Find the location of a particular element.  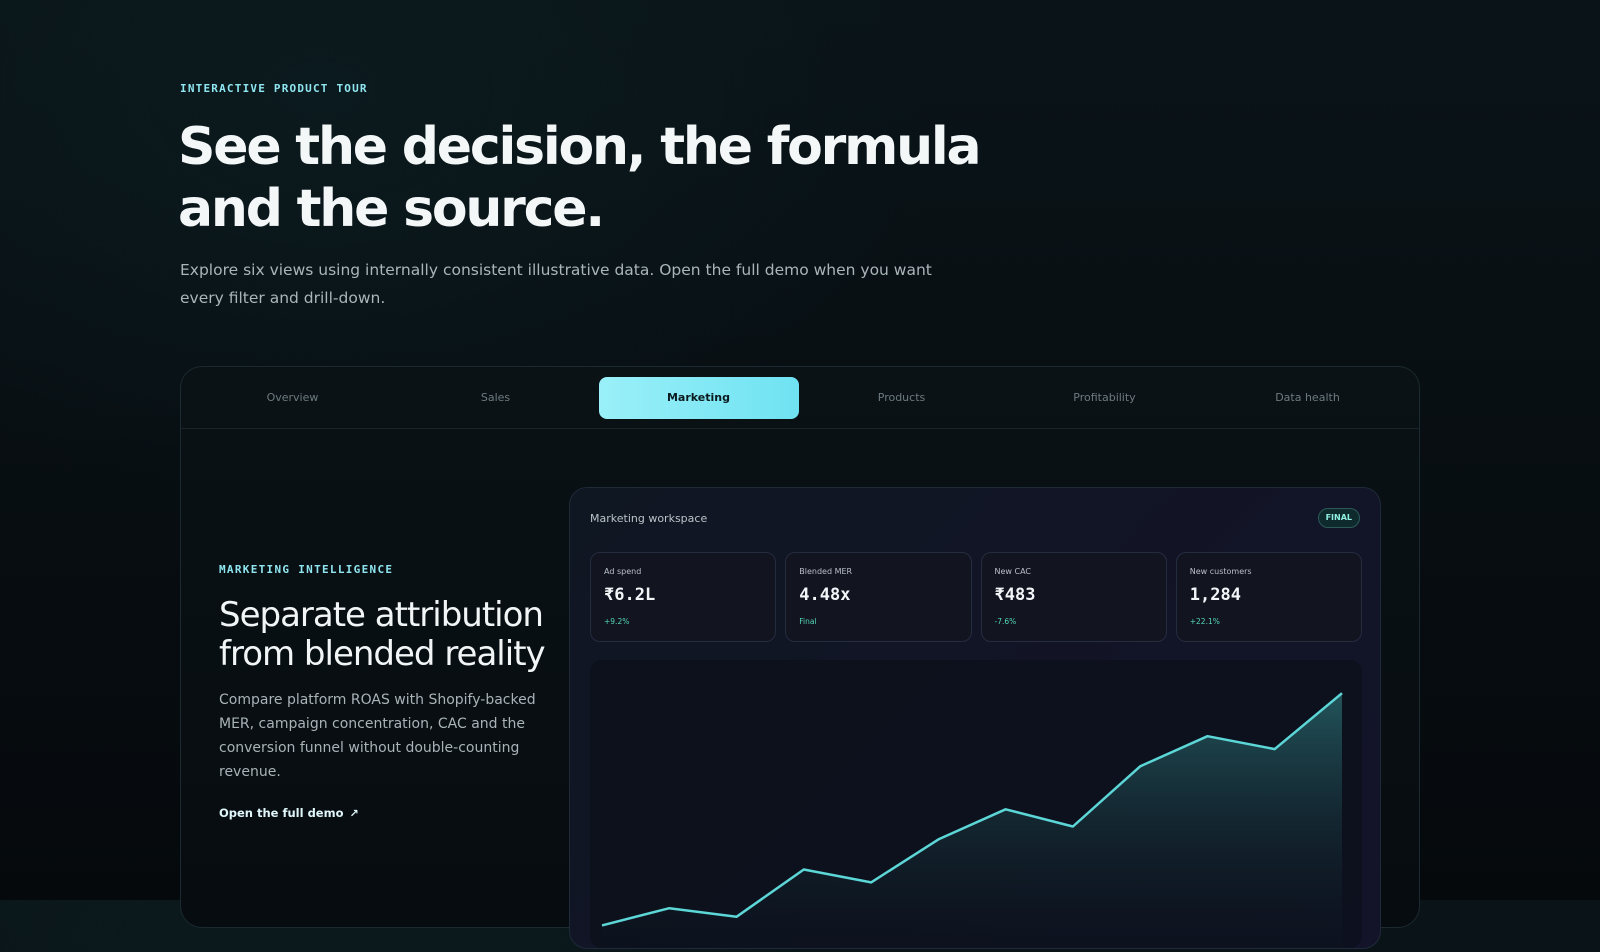

trend-chart-svg is located at coordinates (976, 804).